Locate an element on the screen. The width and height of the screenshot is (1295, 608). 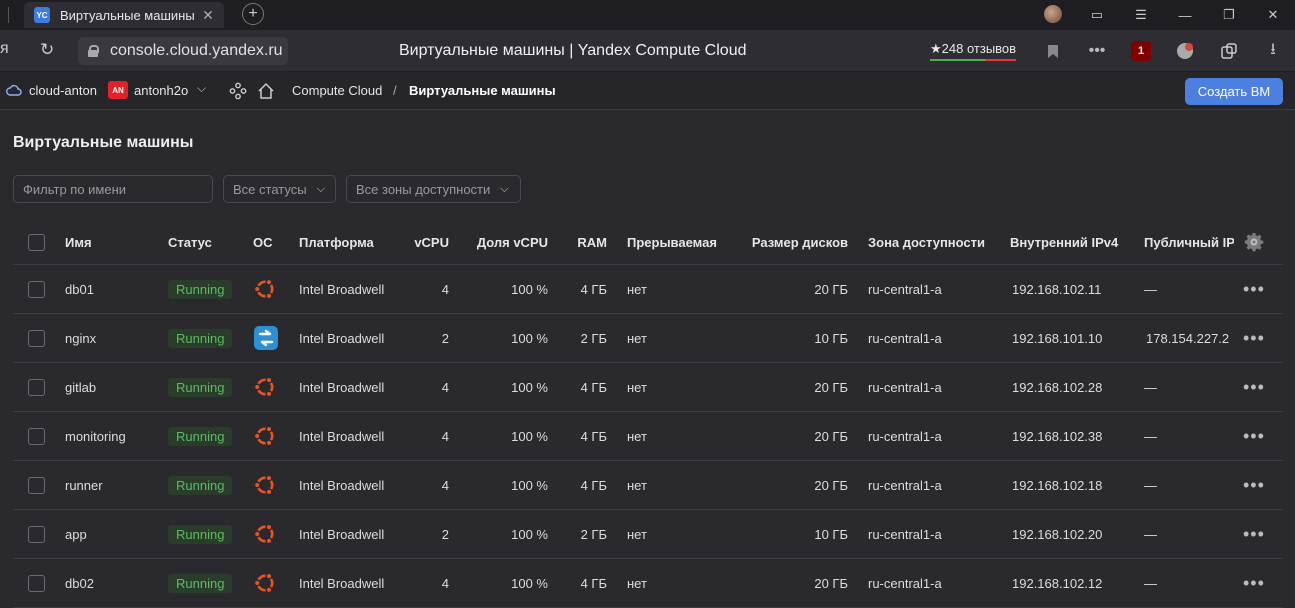
url-field: console.cloud.yandex.ru is located at coordinates (183, 51).